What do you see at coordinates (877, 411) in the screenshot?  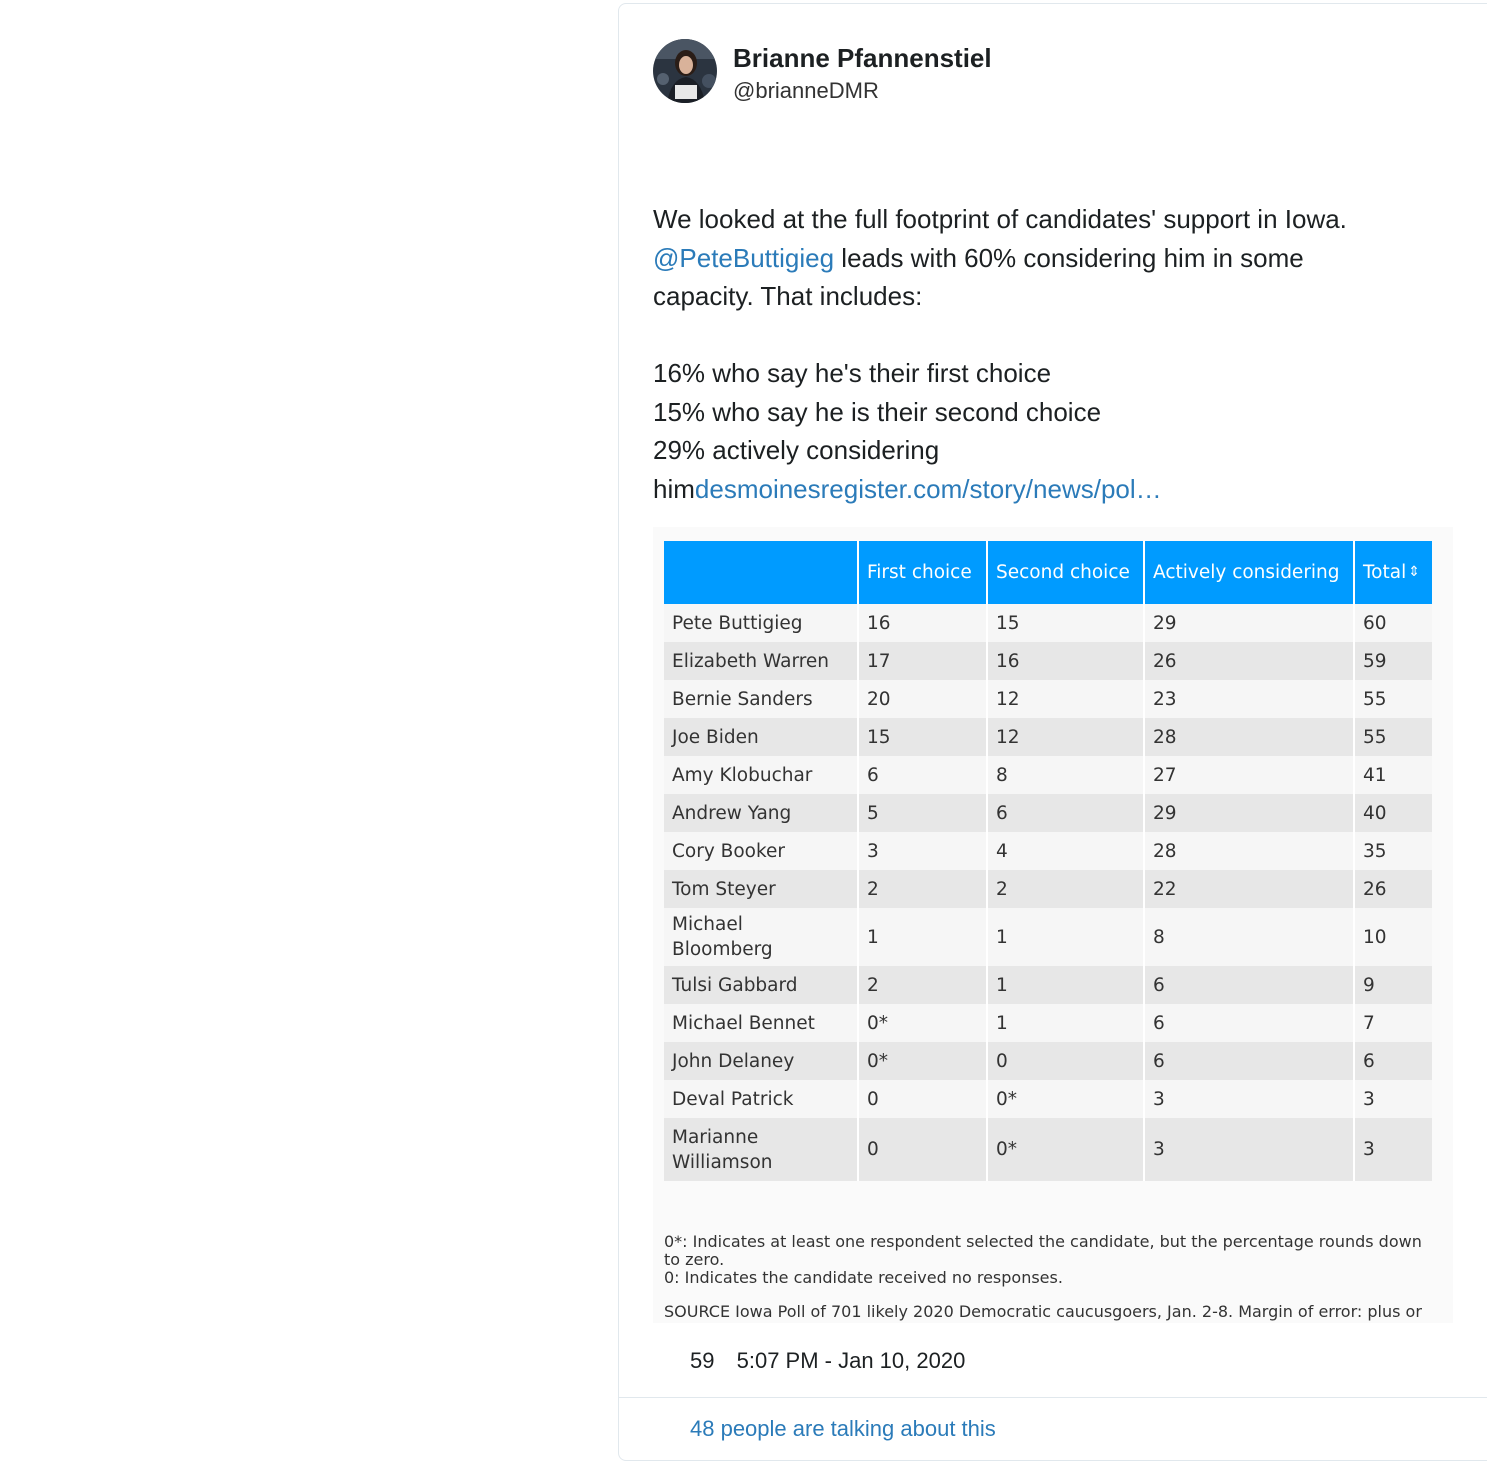 I see `tweet-line: 15% who say he is their second choice` at bounding box center [877, 411].